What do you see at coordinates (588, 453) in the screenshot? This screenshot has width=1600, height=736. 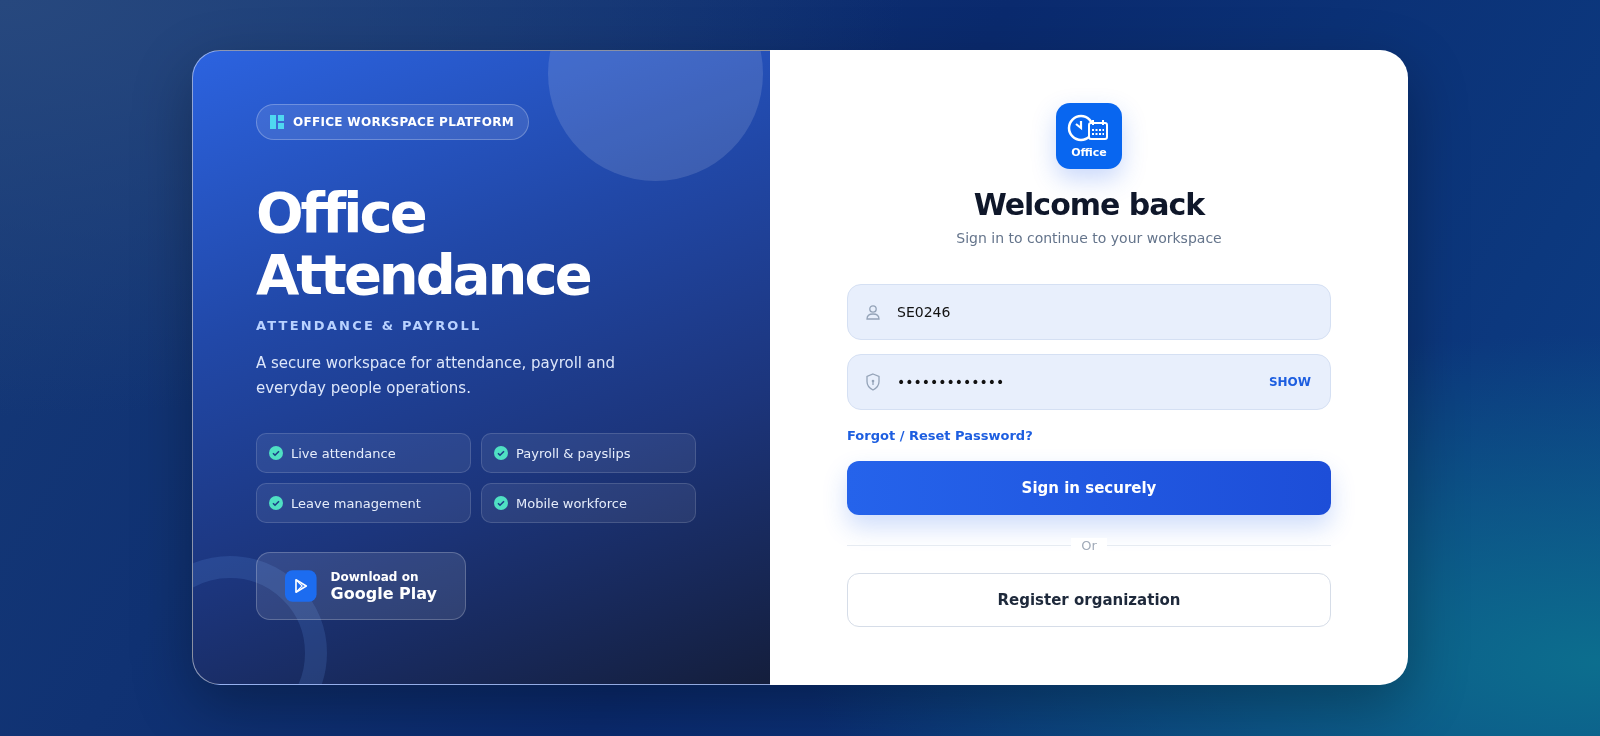 I see `feature-chip: Payroll & payslips` at bounding box center [588, 453].